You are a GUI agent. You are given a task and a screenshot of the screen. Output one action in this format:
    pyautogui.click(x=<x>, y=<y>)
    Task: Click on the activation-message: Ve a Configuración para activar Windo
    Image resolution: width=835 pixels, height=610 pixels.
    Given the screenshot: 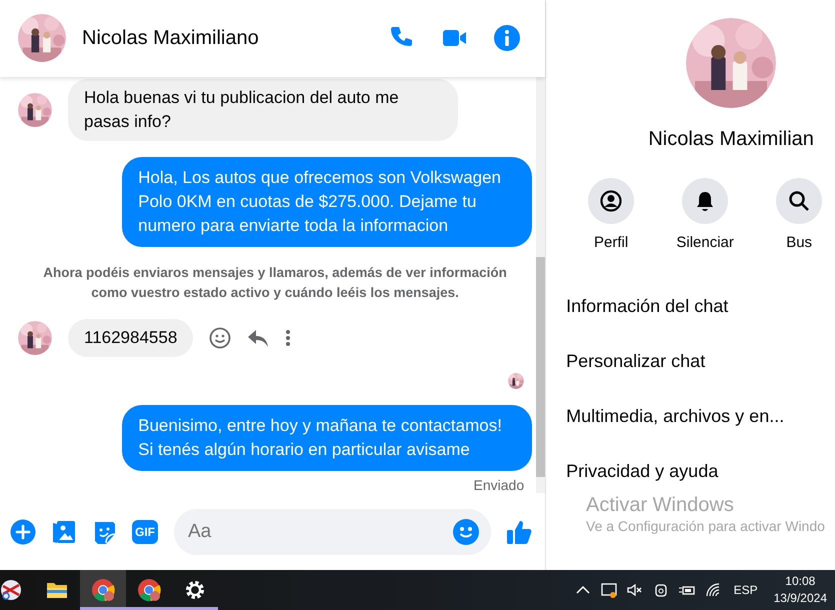 What is the action you would take?
    pyautogui.click(x=705, y=526)
    